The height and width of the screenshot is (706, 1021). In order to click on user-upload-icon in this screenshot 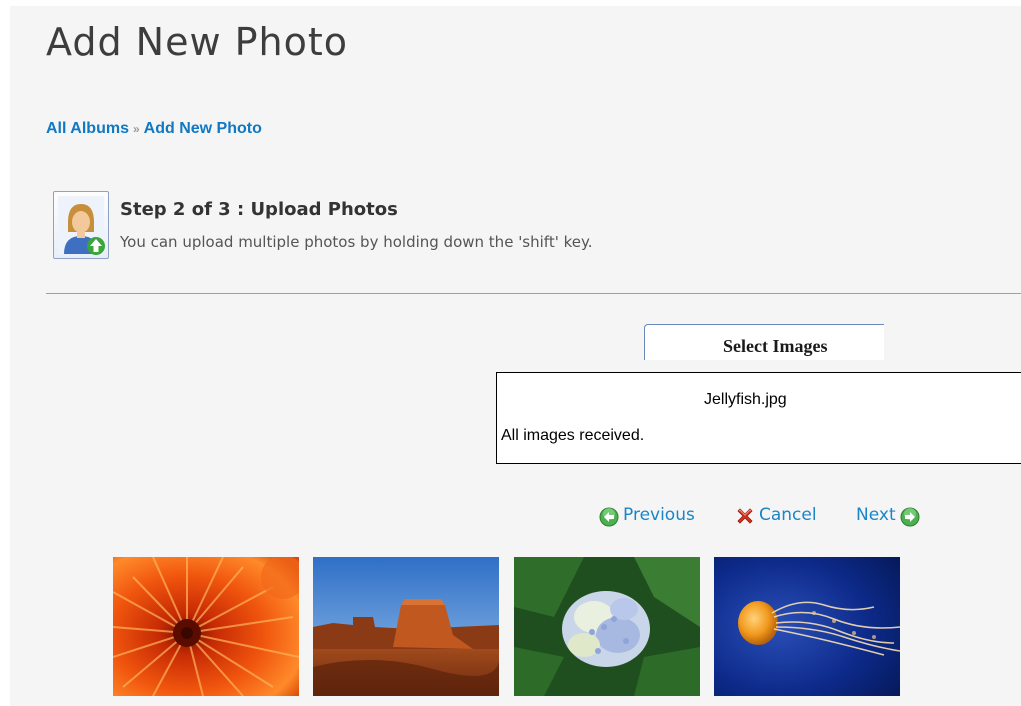, I will do `click(81, 225)`.